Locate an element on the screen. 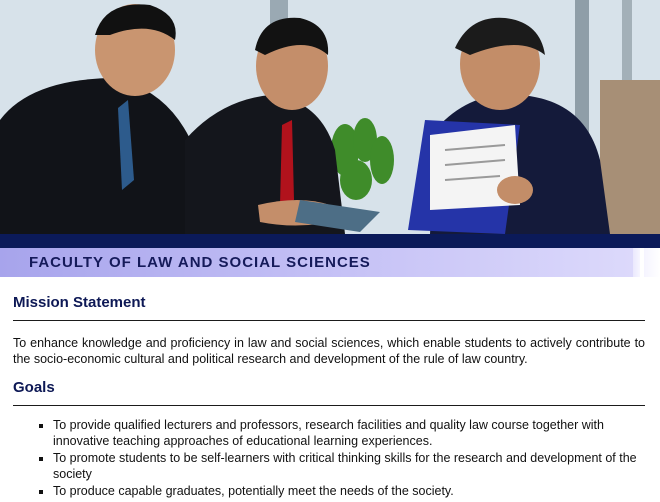 The height and width of the screenshot is (502, 660). mission-heading: Mission Statement is located at coordinates (79, 302).